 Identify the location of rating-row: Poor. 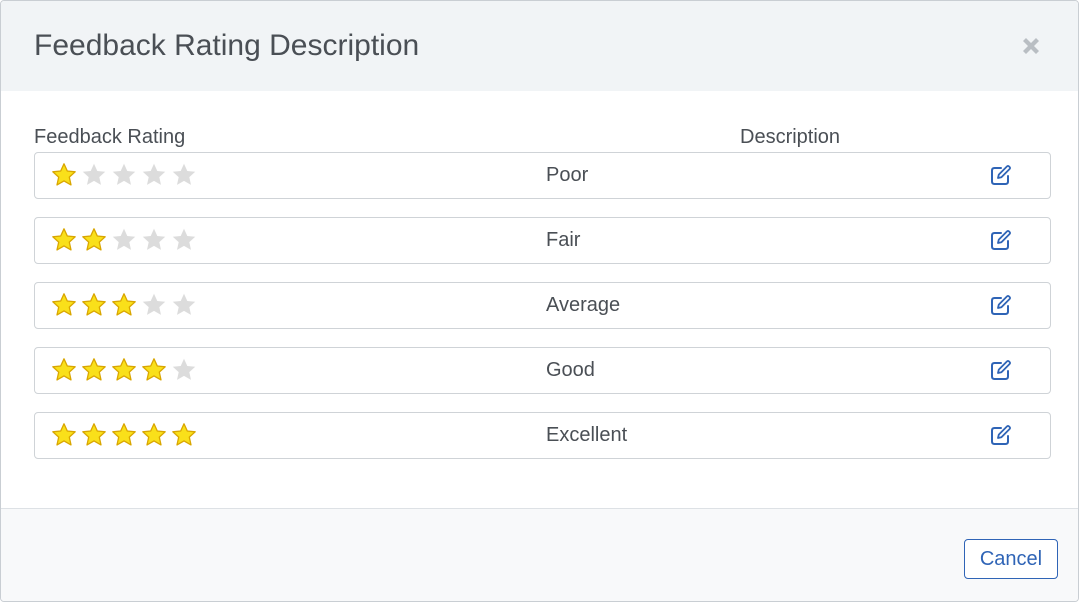
(542, 175).